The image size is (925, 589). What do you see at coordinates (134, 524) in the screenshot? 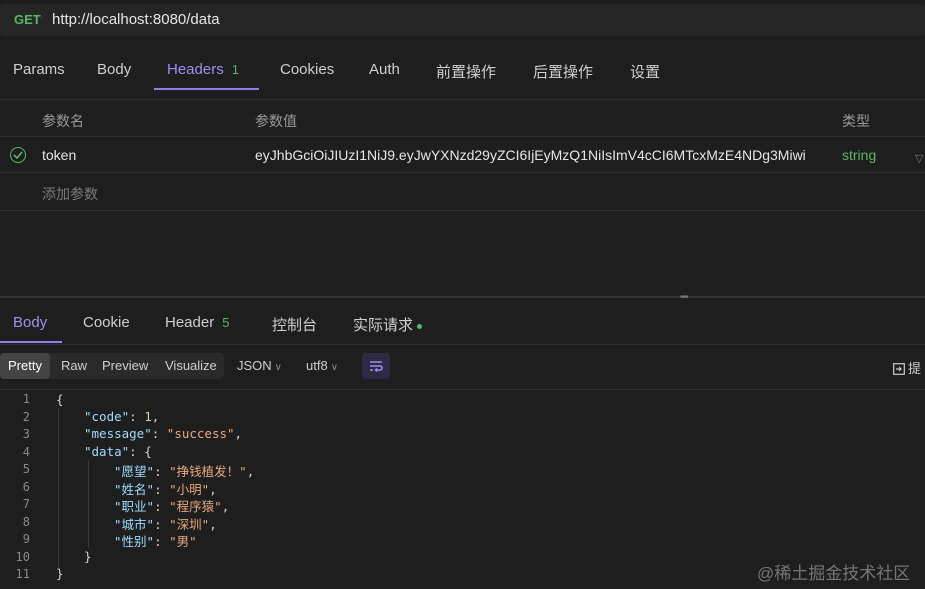
I see `json-key: "城市"` at bounding box center [134, 524].